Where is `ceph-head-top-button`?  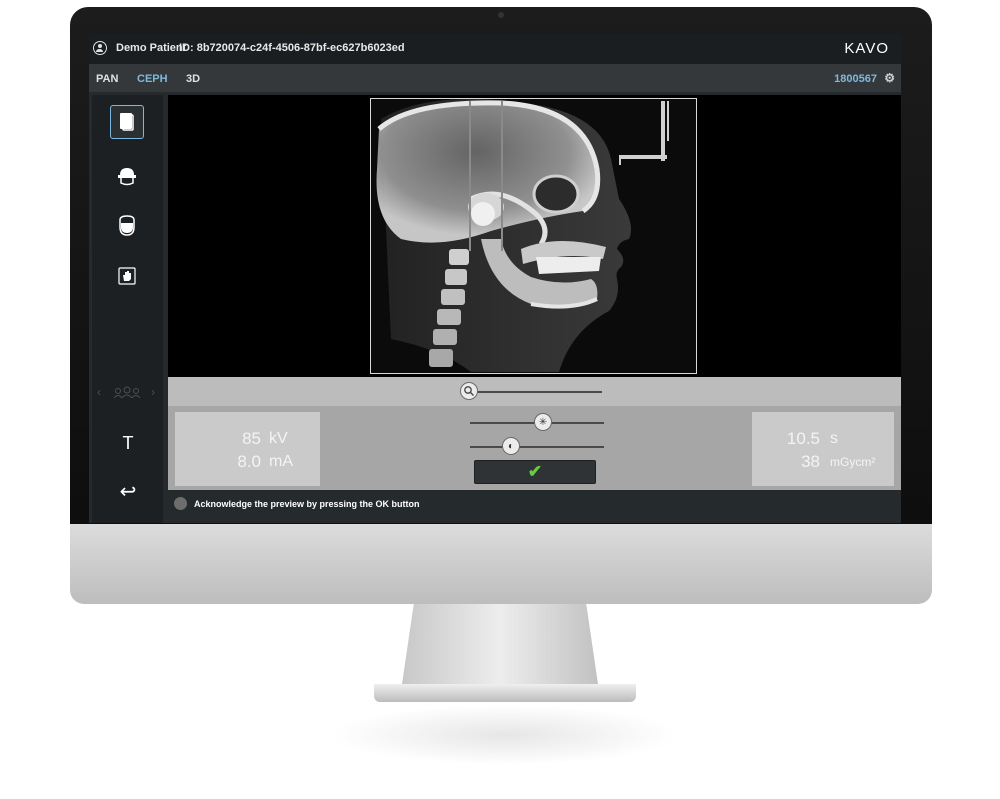 ceph-head-top-button is located at coordinates (127, 176).